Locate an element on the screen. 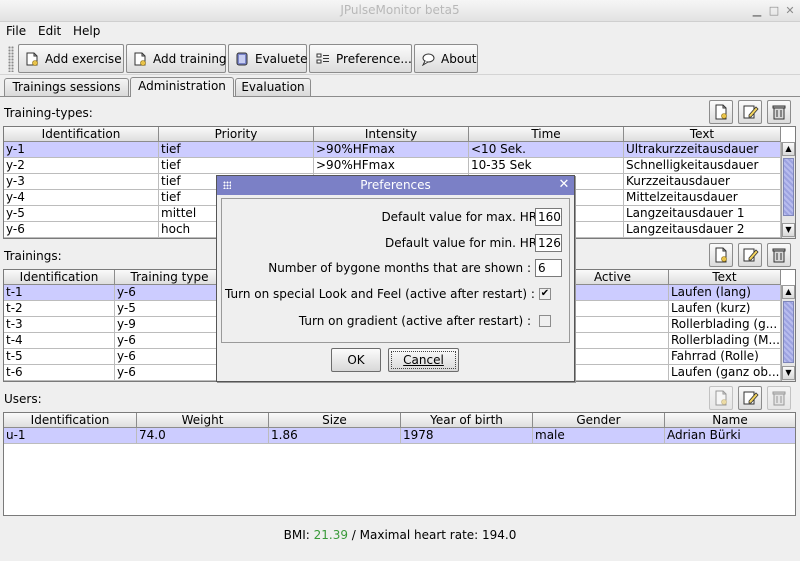  table-cell: 1978 is located at coordinates (467, 436).